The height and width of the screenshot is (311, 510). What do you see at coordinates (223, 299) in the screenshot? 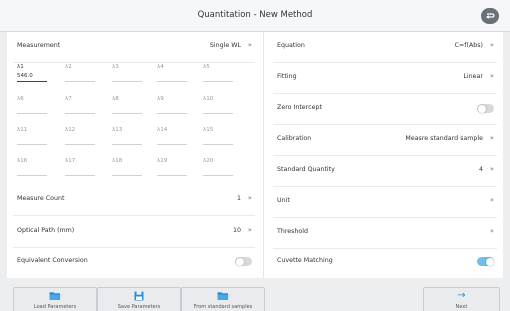
I see `from-standard-samples-button: From standard samples` at bounding box center [223, 299].